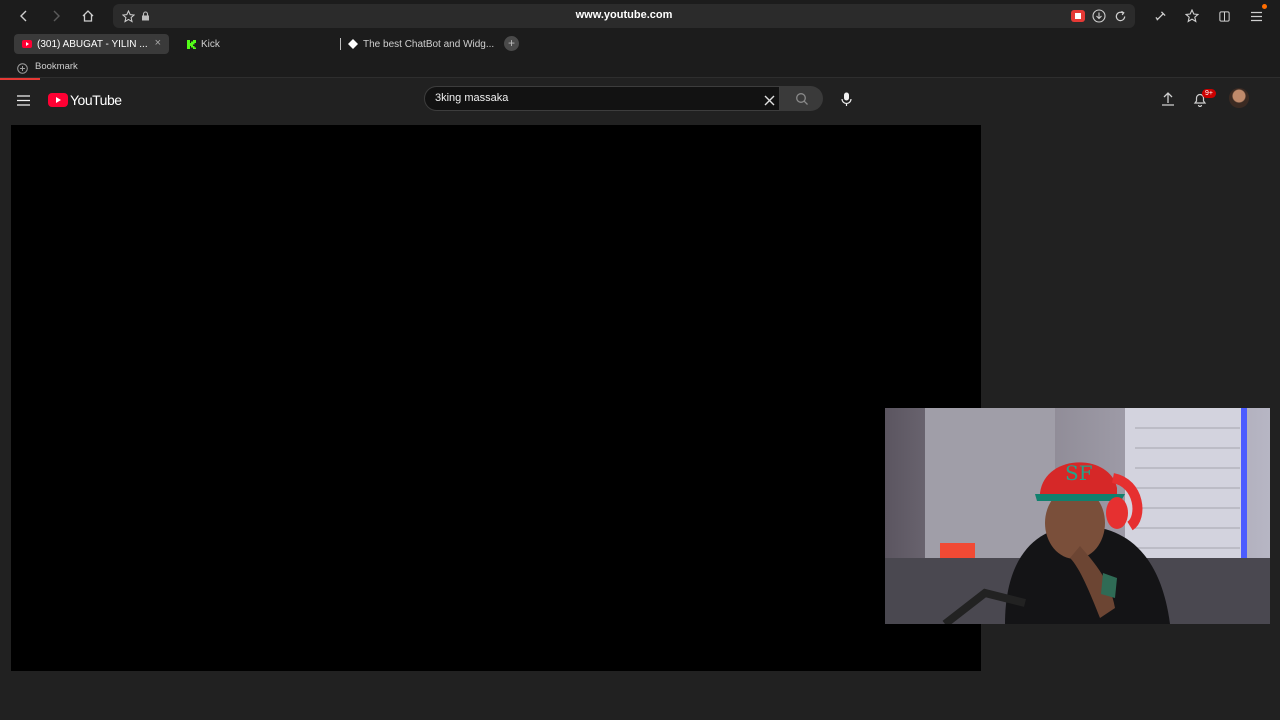  I want to click on extensions-icon, so click(1160, 16).